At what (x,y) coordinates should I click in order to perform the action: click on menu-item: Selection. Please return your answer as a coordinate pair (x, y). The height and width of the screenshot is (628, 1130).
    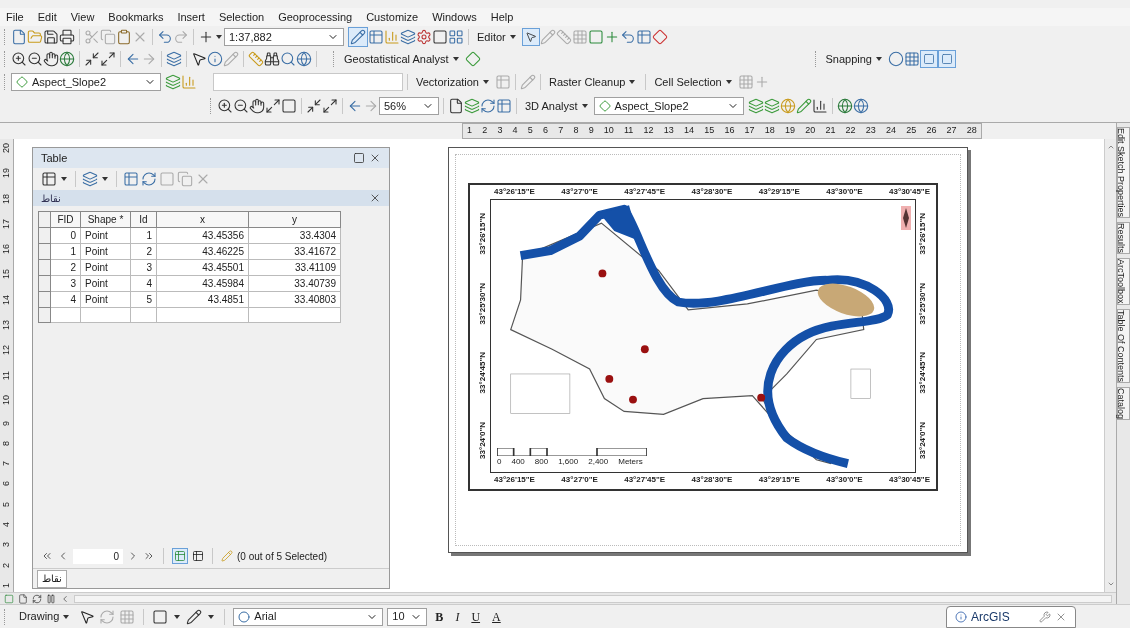
    Looking at the image, I should click on (241, 17).